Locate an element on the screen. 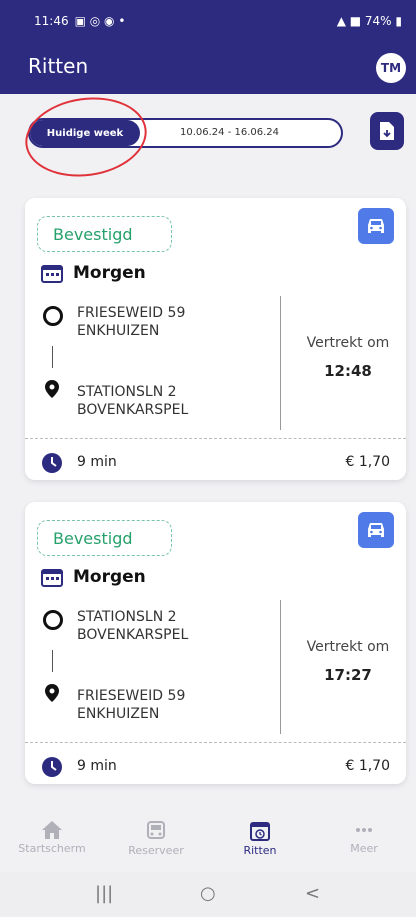  export-pdf-button is located at coordinates (387, 131).